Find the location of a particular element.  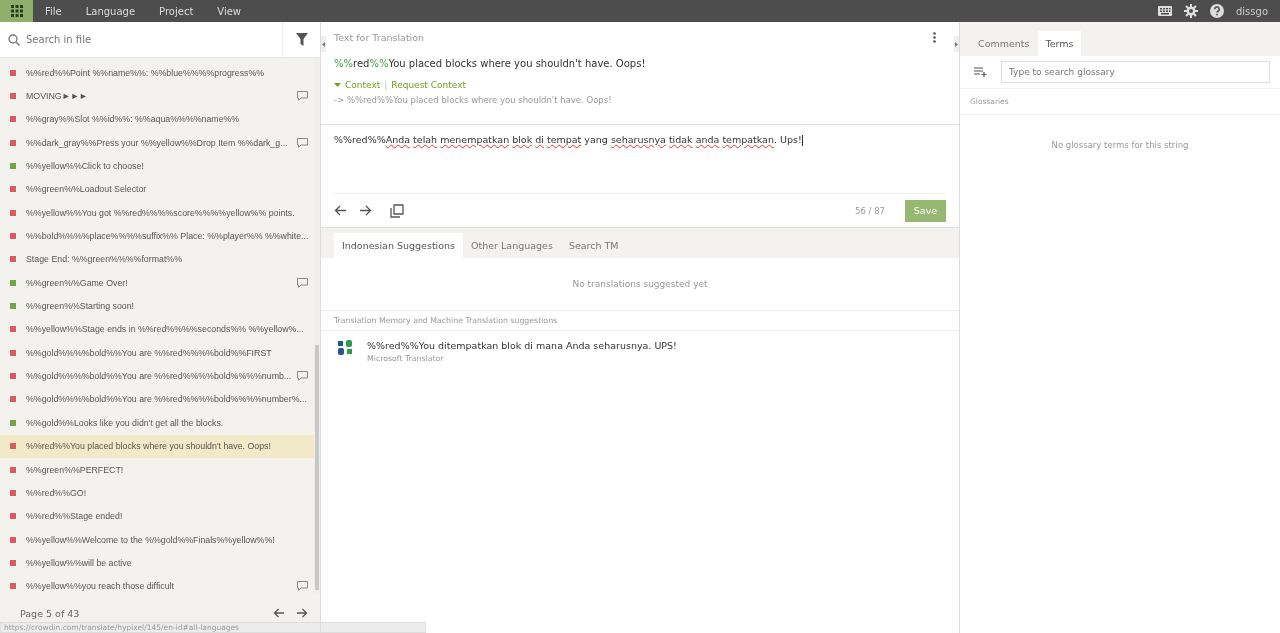

string-text: %%yellow%%Click to choose! is located at coordinates (85, 166).